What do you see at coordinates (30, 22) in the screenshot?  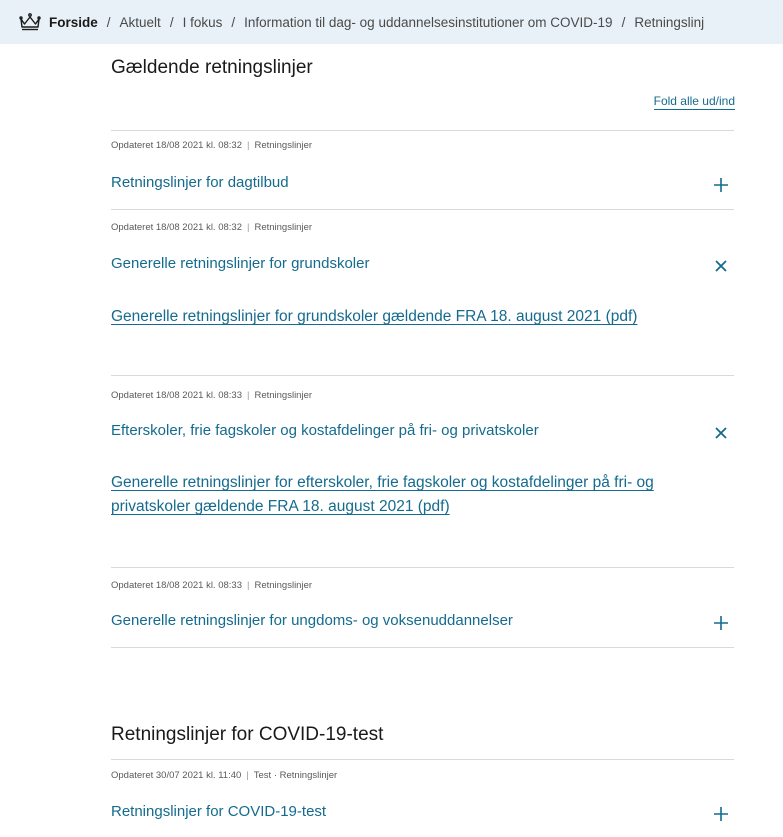 I see `crown-icon` at bounding box center [30, 22].